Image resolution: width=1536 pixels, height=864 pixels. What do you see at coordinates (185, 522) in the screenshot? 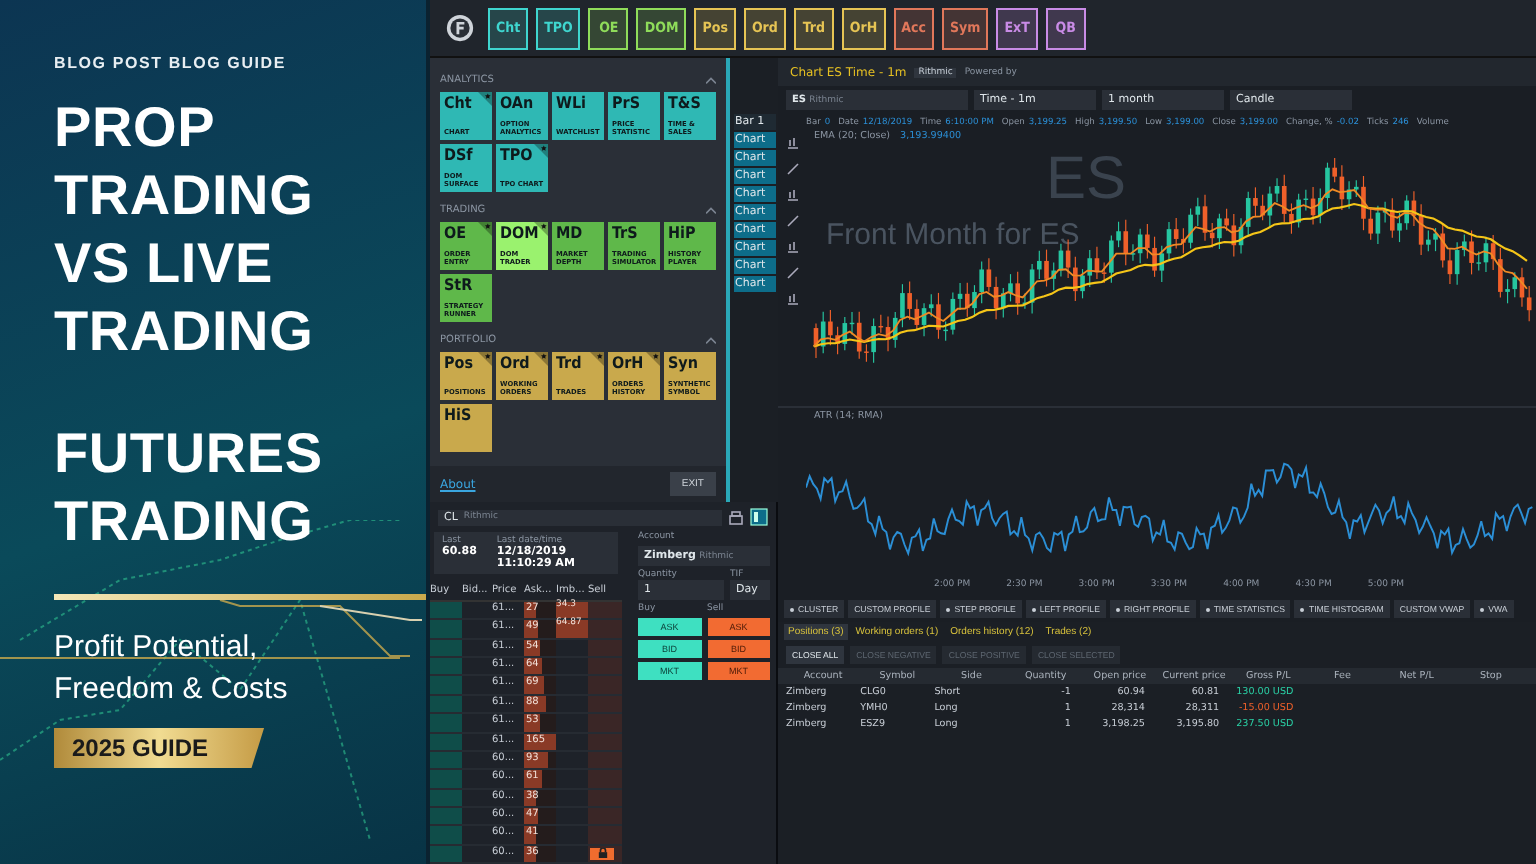
I see `subtitle-line: TRADING` at bounding box center [185, 522].